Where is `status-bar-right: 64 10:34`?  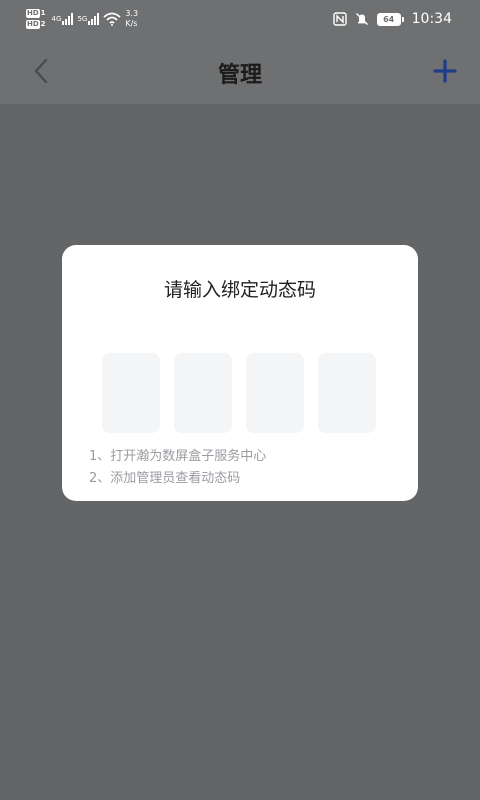
status-bar-right: 64 10:34 is located at coordinates (392, 19).